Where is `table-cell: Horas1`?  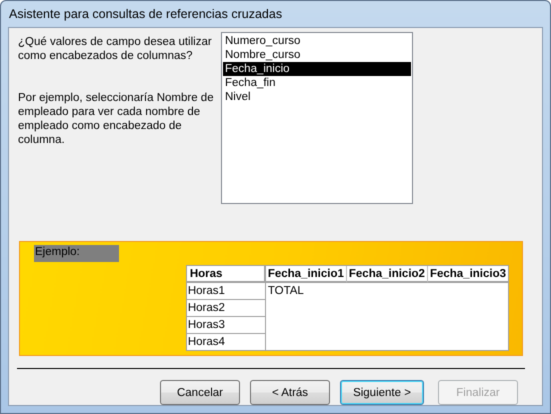 table-cell: Horas1 is located at coordinates (225, 291).